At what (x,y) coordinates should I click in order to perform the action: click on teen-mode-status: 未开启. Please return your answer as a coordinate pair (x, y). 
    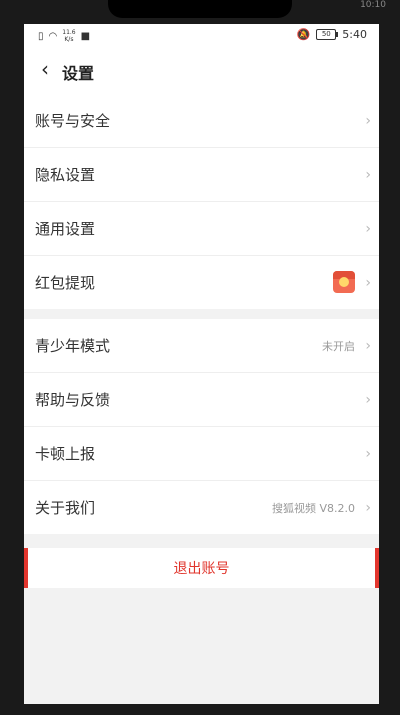
    Looking at the image, I should click on (338, 346).